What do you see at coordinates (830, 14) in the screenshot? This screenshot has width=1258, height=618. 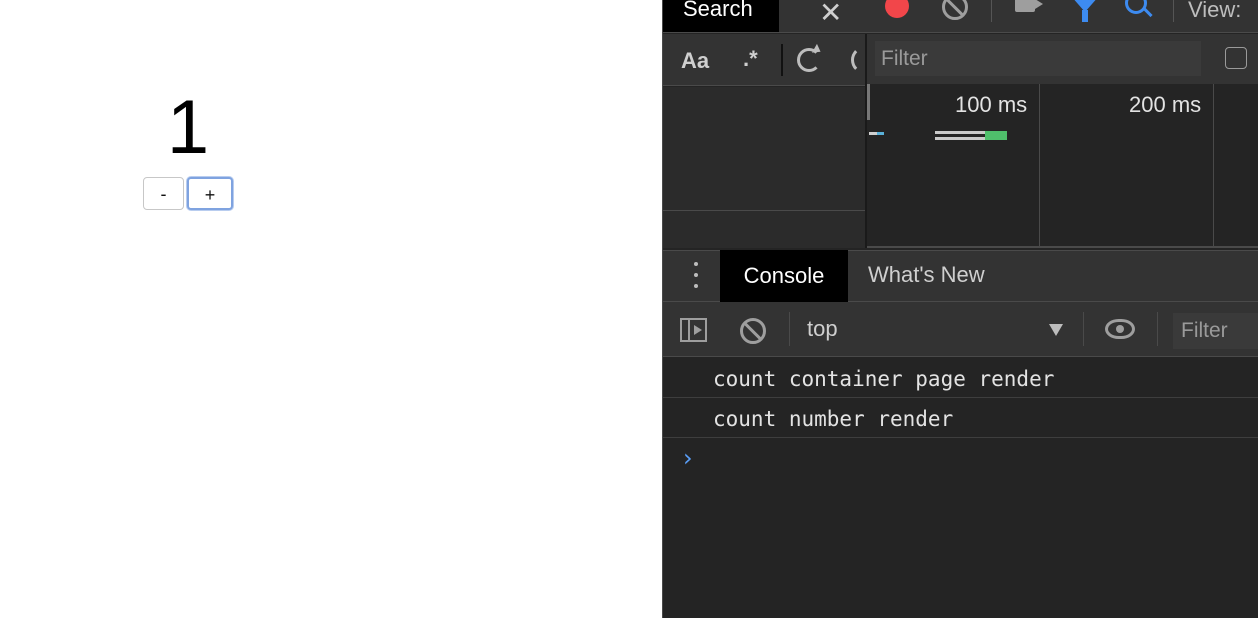 I see `close-icon: ✕` at bounding box center [830, 14].